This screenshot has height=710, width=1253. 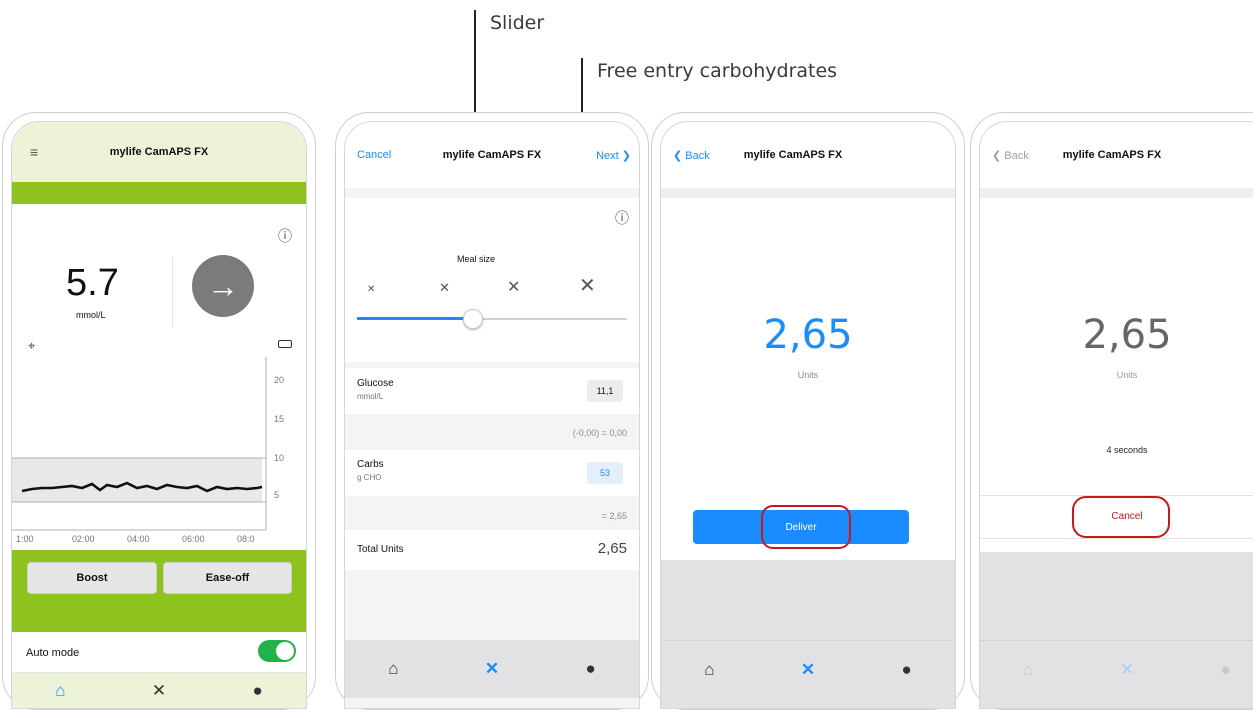 I want to click on target-range-band, so click(x=137, y=480).